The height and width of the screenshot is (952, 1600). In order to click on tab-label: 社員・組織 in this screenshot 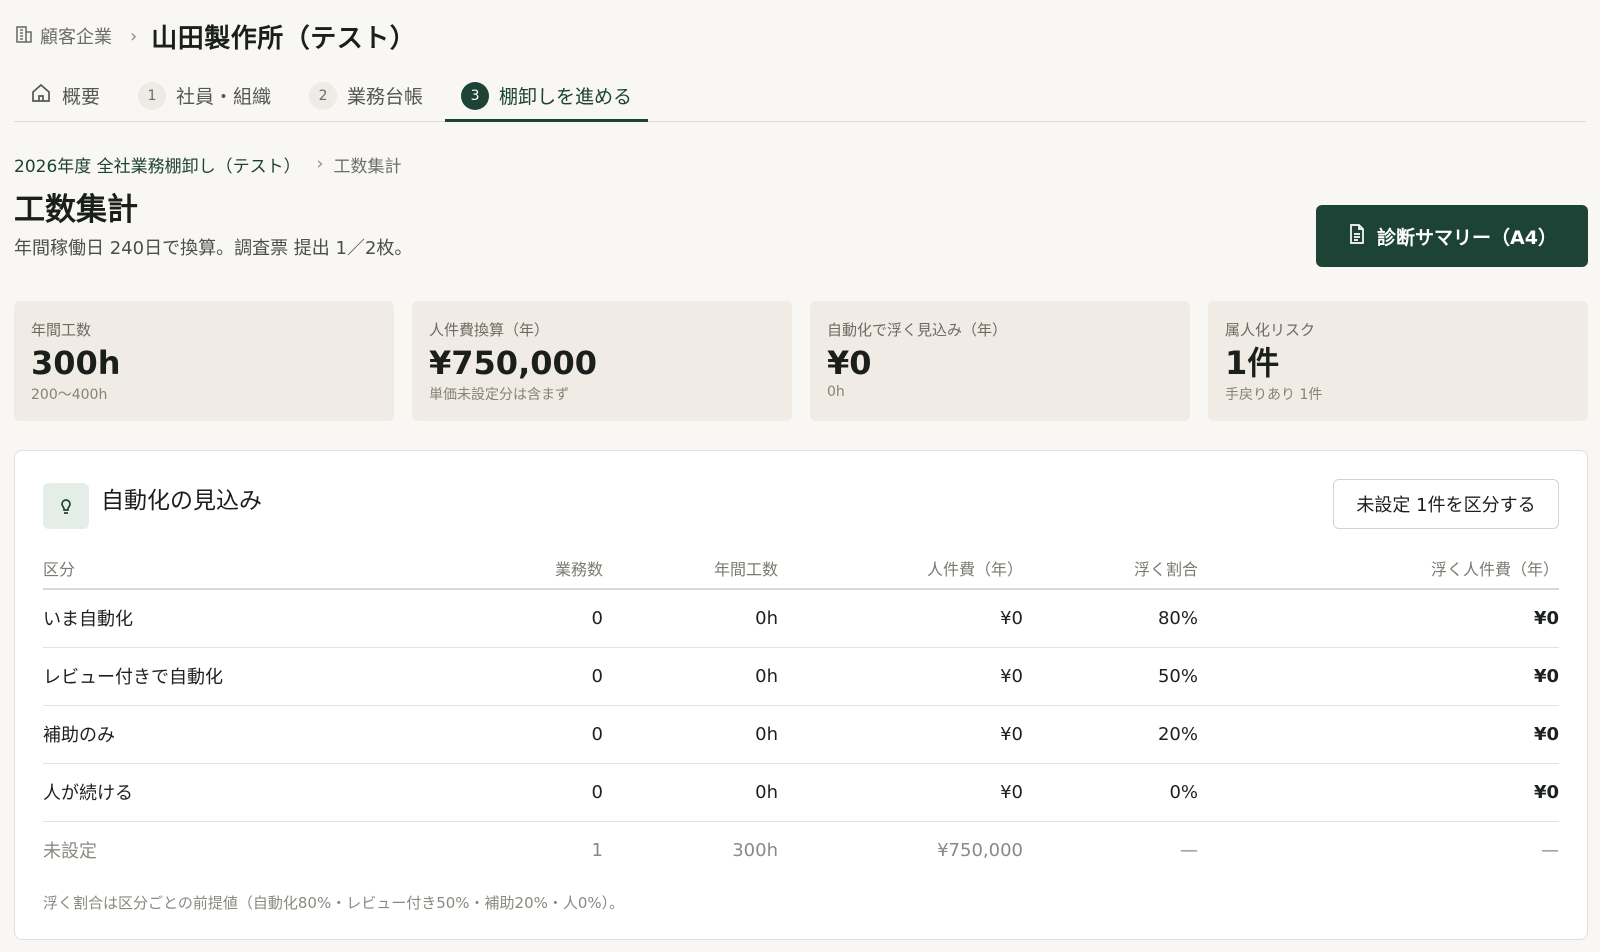, I will do `click(224, 97)`.